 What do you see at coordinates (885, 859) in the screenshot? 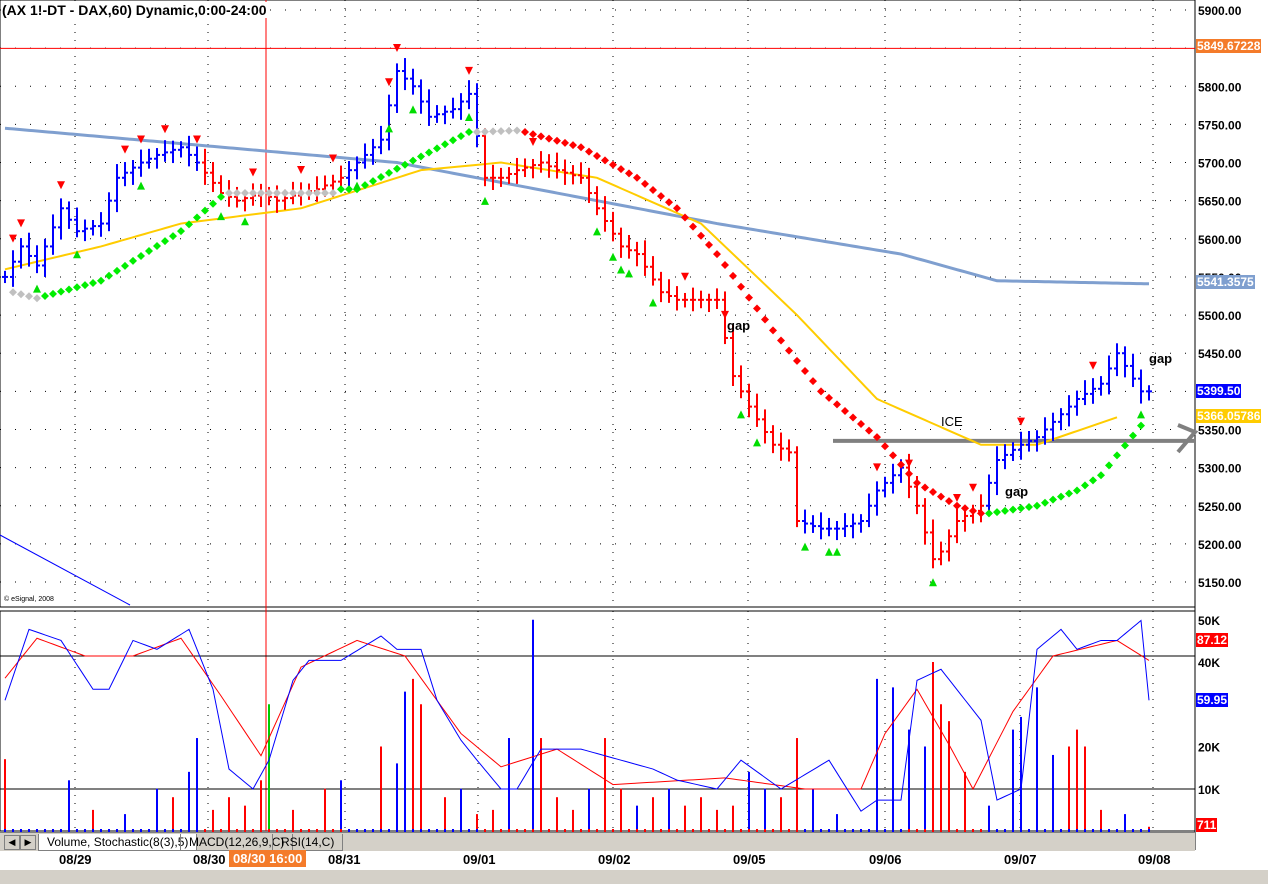
I see `date-label: 09/06` at bounding box center [885, 859].